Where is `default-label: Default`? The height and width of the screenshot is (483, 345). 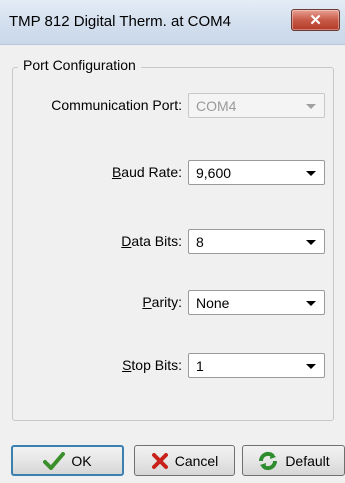
default-label: Default is located at coordinates (307, 460).